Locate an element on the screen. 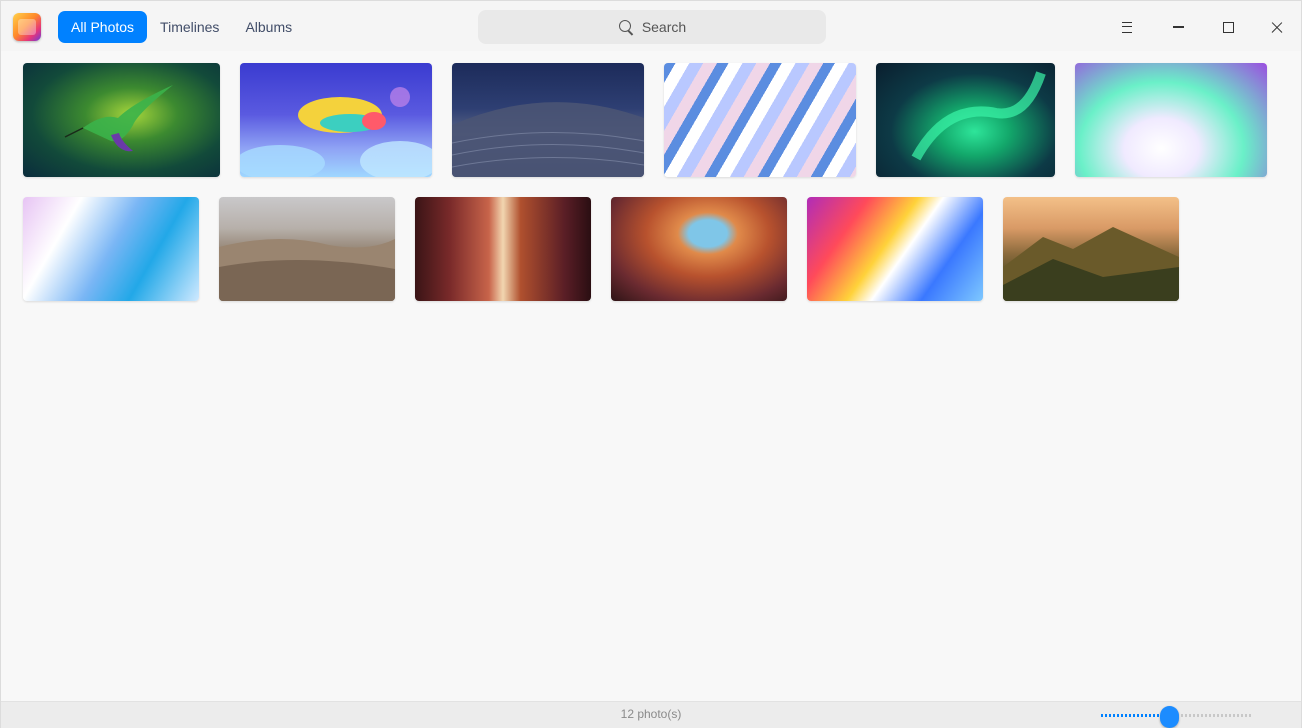 Image resolution: width=1302 pixels, height=728 pixels. photo-thumbnail-prism is located at coordinates (895, 249).